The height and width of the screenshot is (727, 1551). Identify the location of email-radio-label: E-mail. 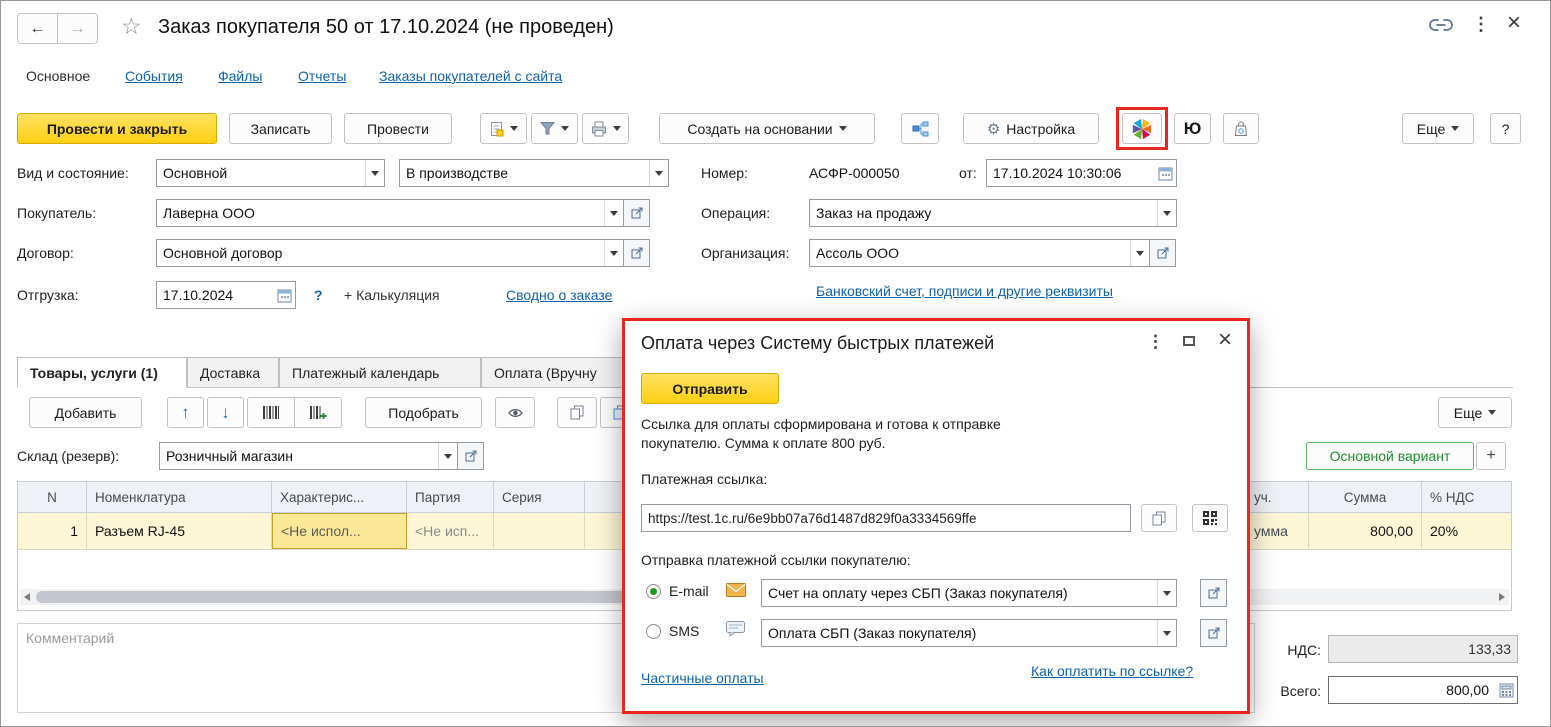
(689, 591).